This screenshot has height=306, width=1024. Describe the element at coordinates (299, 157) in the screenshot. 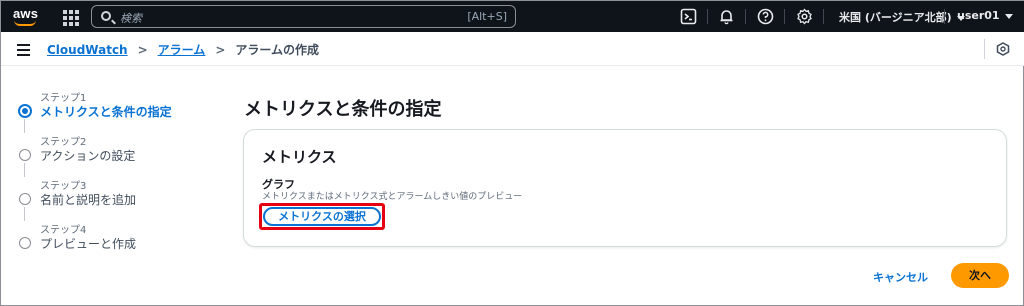

I see `panel-title: メトリクス` at that location.